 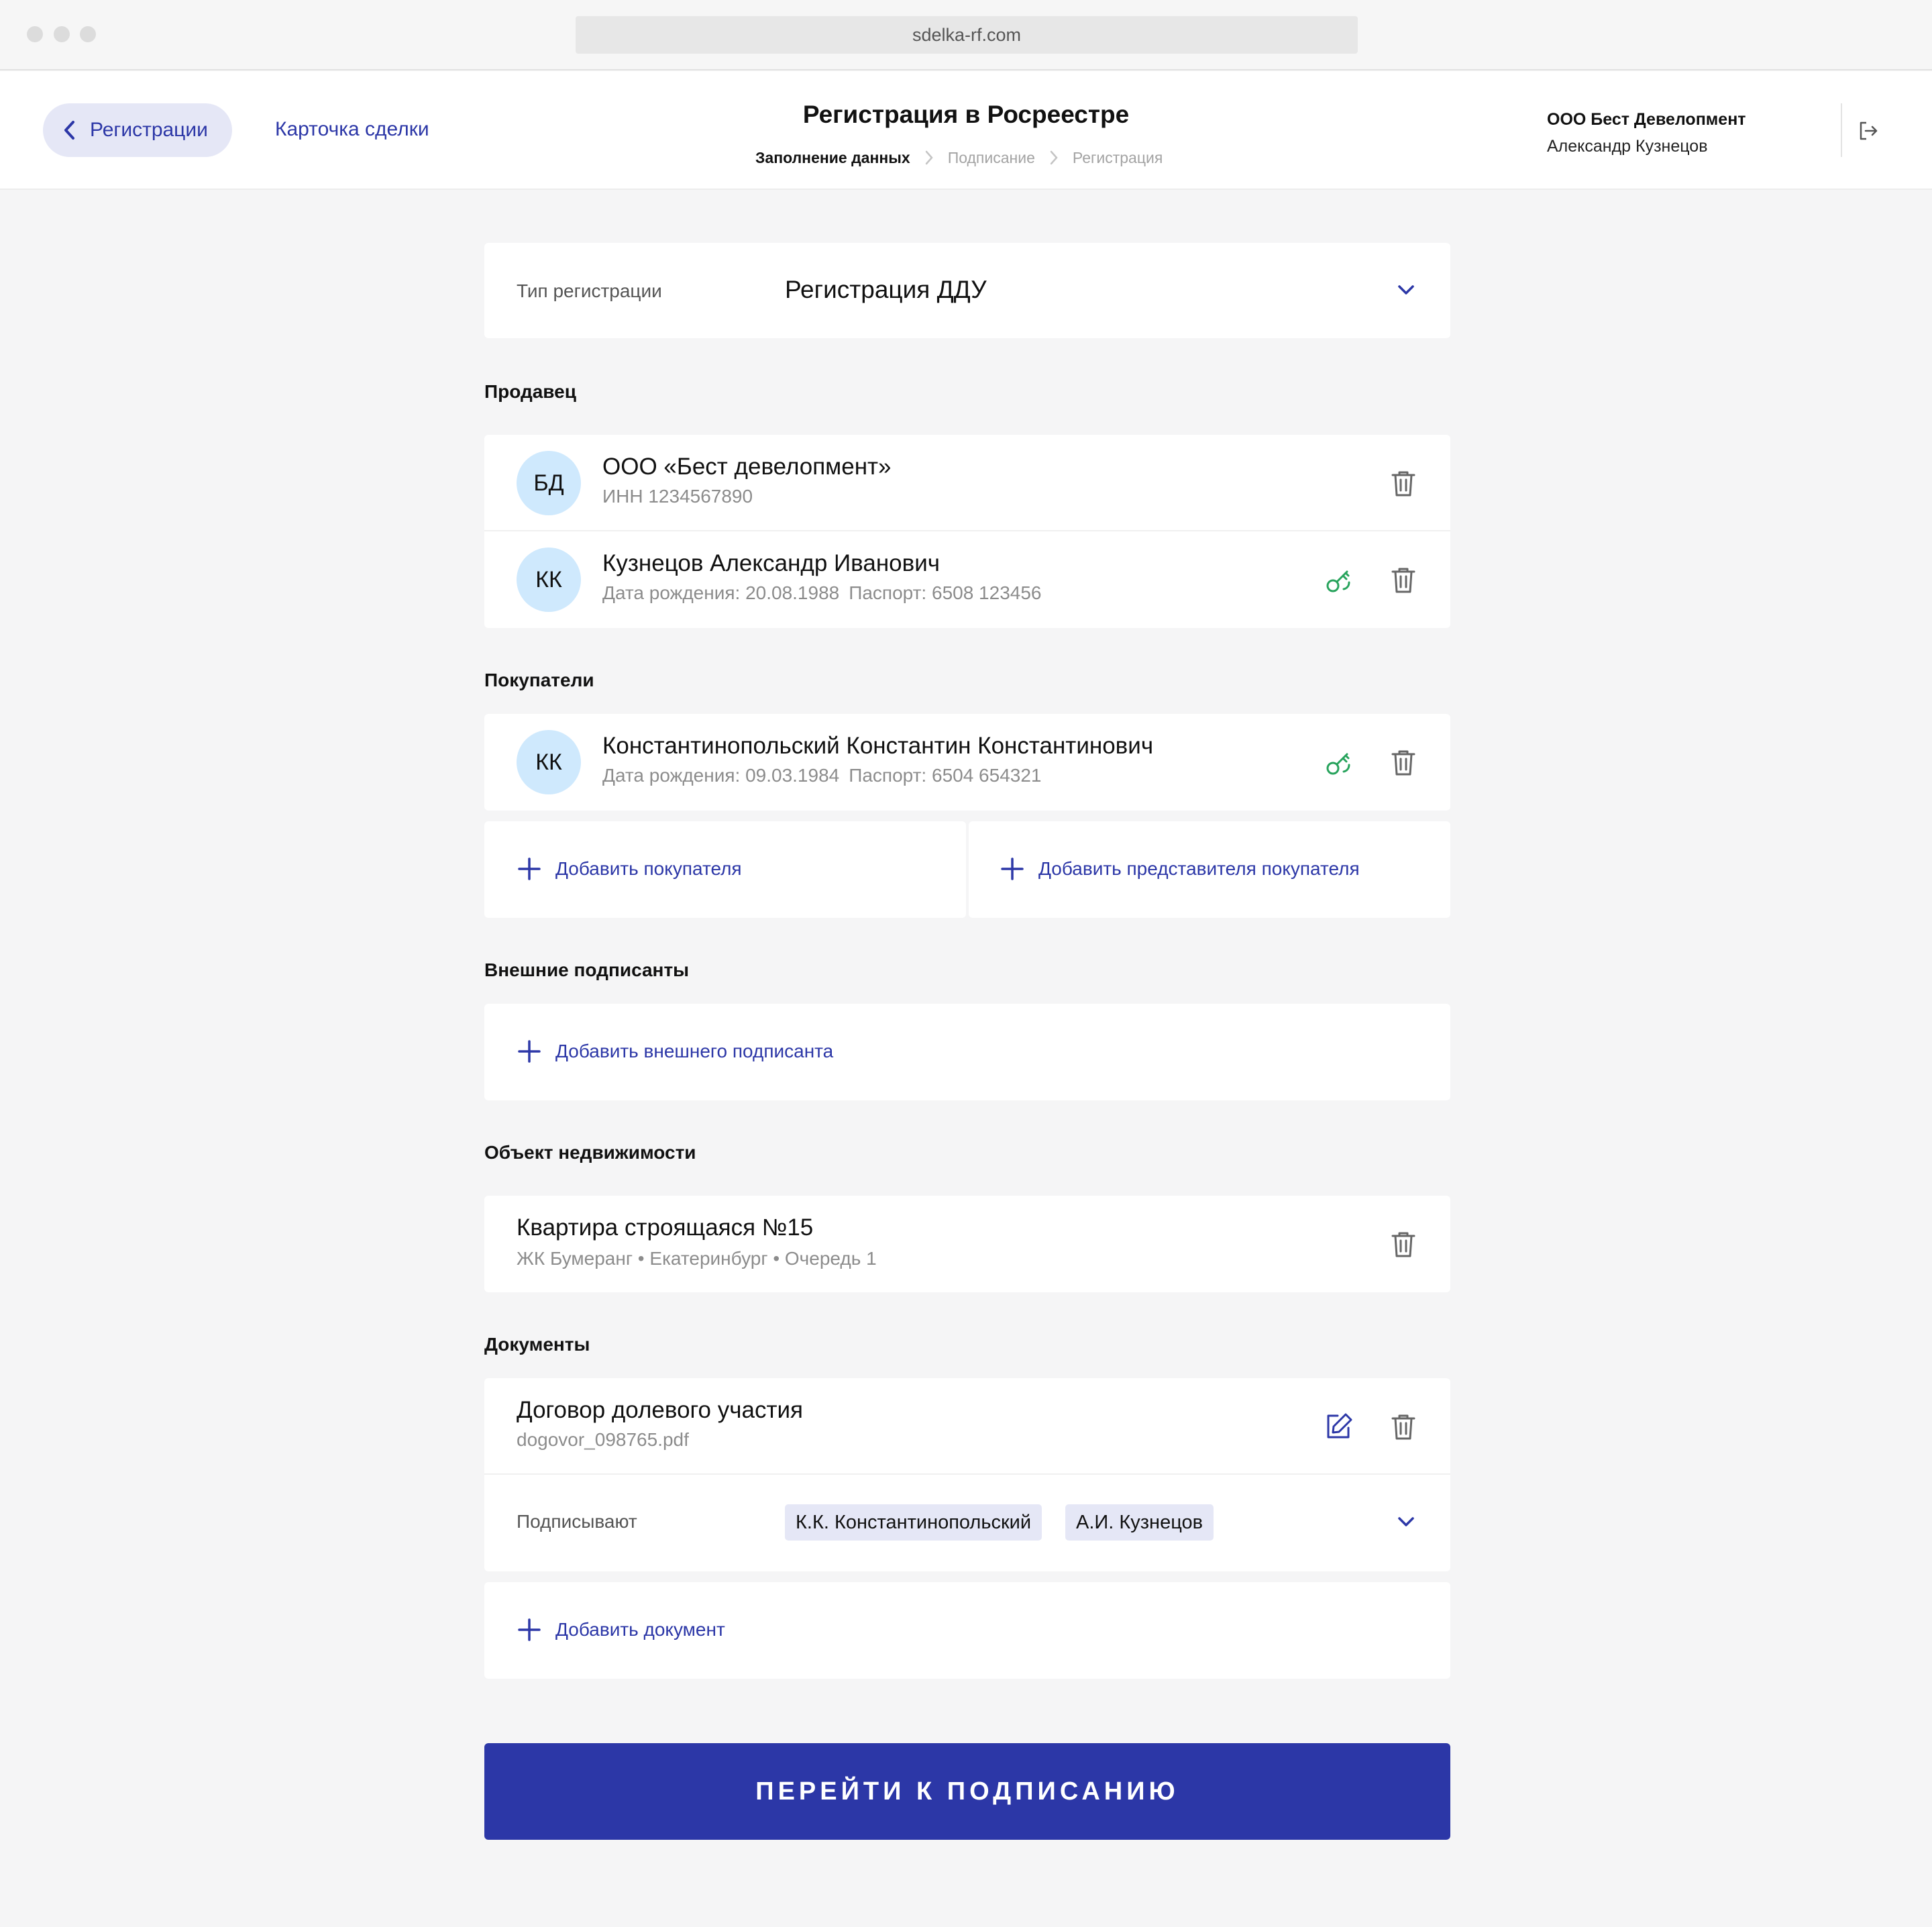 What do you see at coordinates (1139, 1522) in the screenshot?
I see `signer-chip: А.И. Кузнецов` at bounding box center [1139, 1522].